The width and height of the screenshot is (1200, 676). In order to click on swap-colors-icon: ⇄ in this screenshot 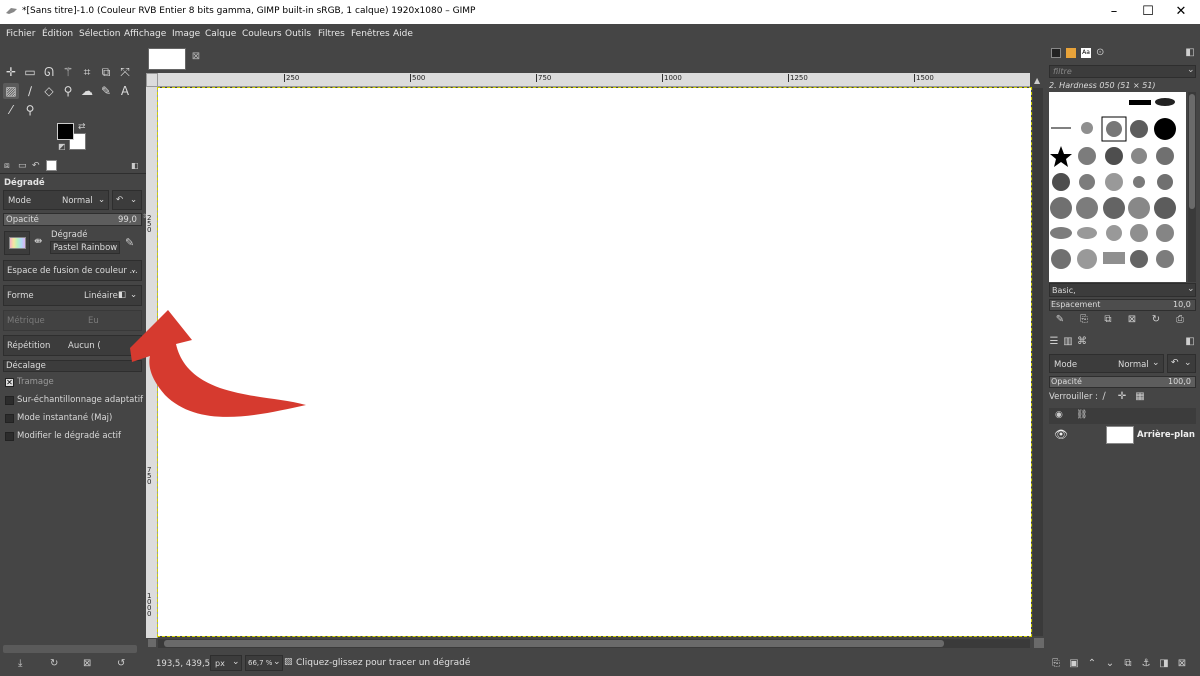, I will do `click(82, 127)`.